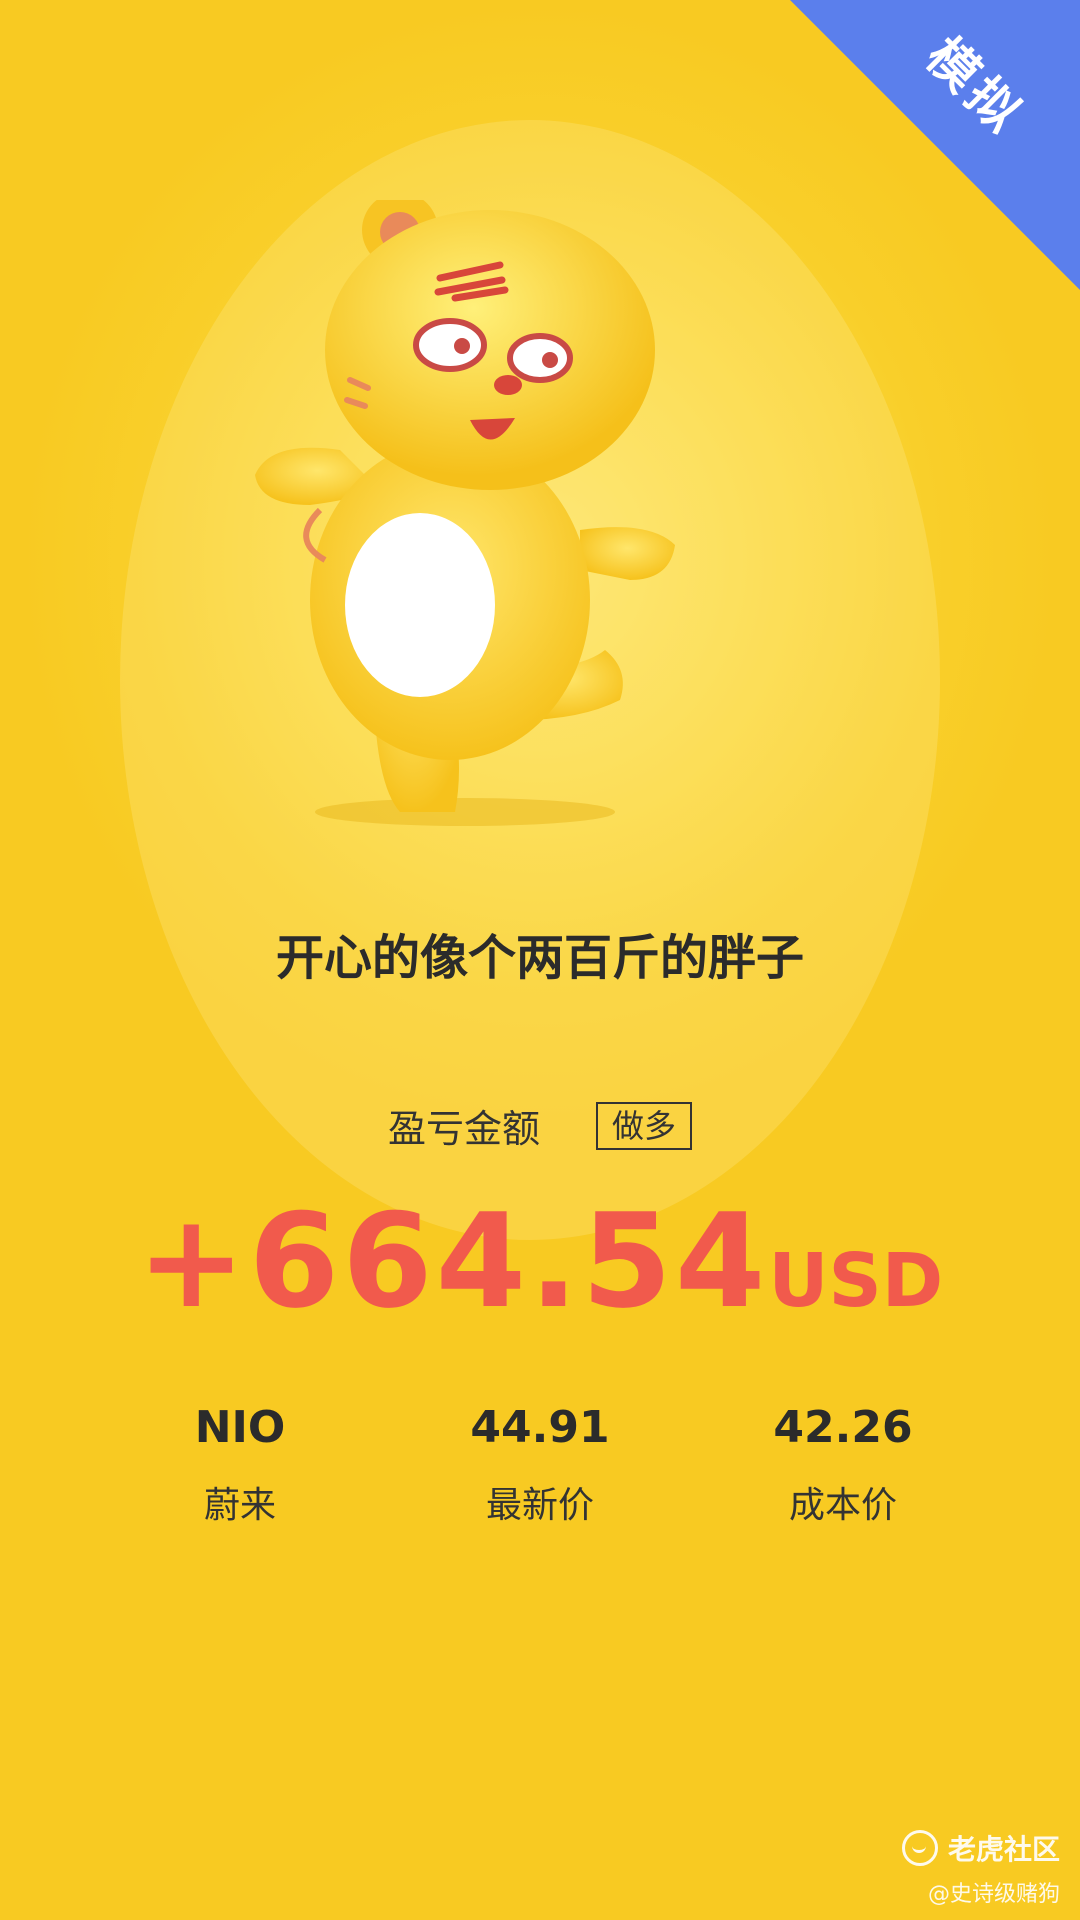 Image resolution: width=1080 pixels, height=1920 pixels. What do you see at coordinates (919, 1848) in the screenshot?
I see `tiger-community-logo-icon` at bounding box center [919, 1848].